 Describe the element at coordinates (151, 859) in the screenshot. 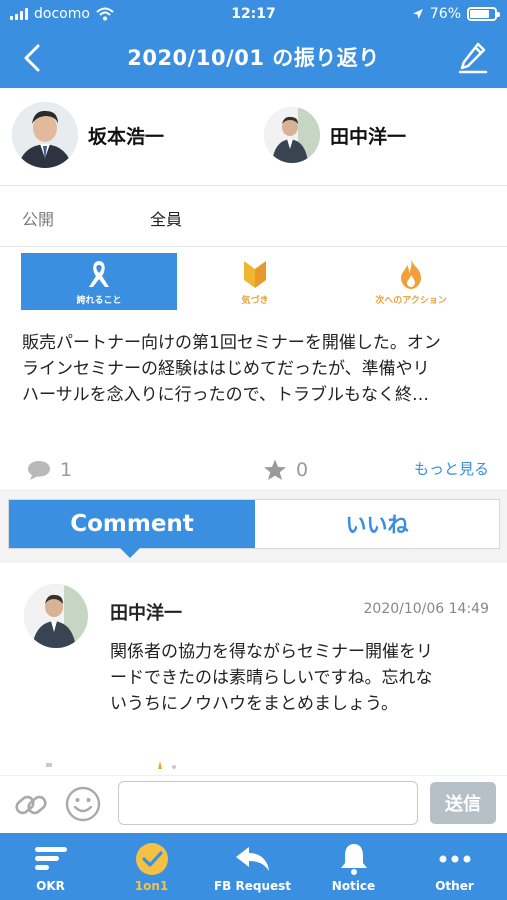

I see `check-circle-icon` at that location.